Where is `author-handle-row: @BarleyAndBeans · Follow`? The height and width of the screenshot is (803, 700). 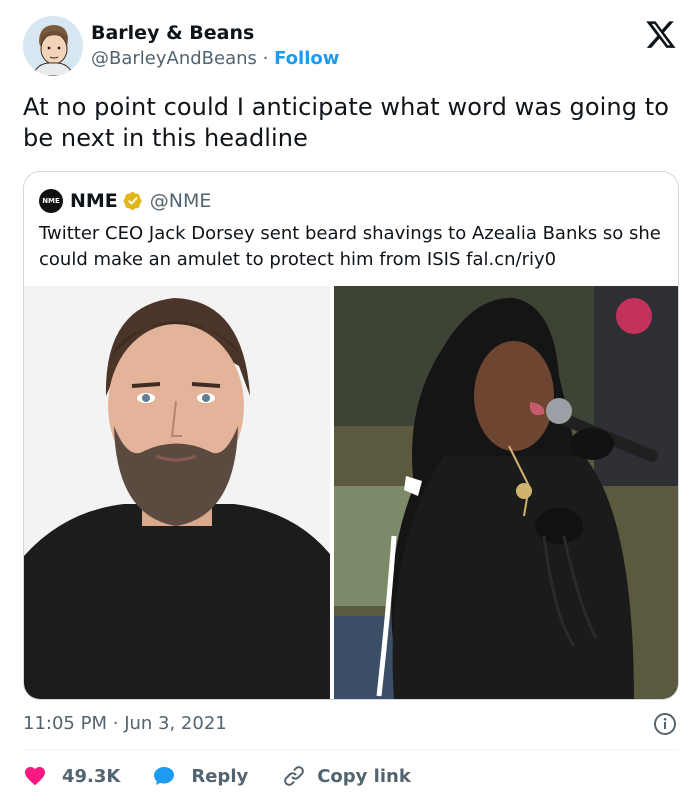
author-handle-row: @BarleyAndBeans · Follow is located at coordinates (215, 59).